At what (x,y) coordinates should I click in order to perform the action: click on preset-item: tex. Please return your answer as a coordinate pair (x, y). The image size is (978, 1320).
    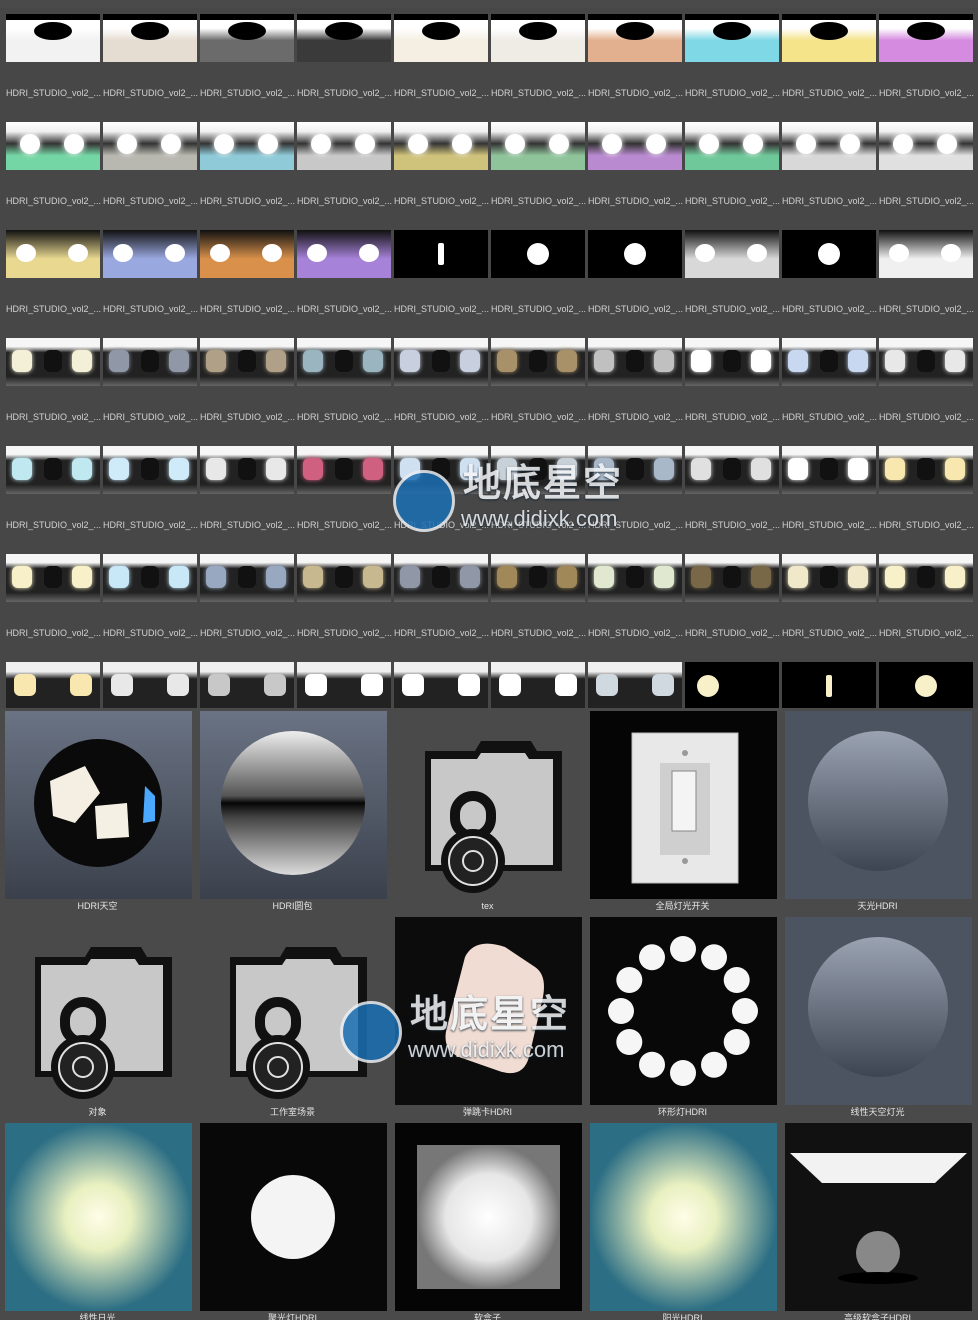
    Looking at the image, I should click on (487, 811).